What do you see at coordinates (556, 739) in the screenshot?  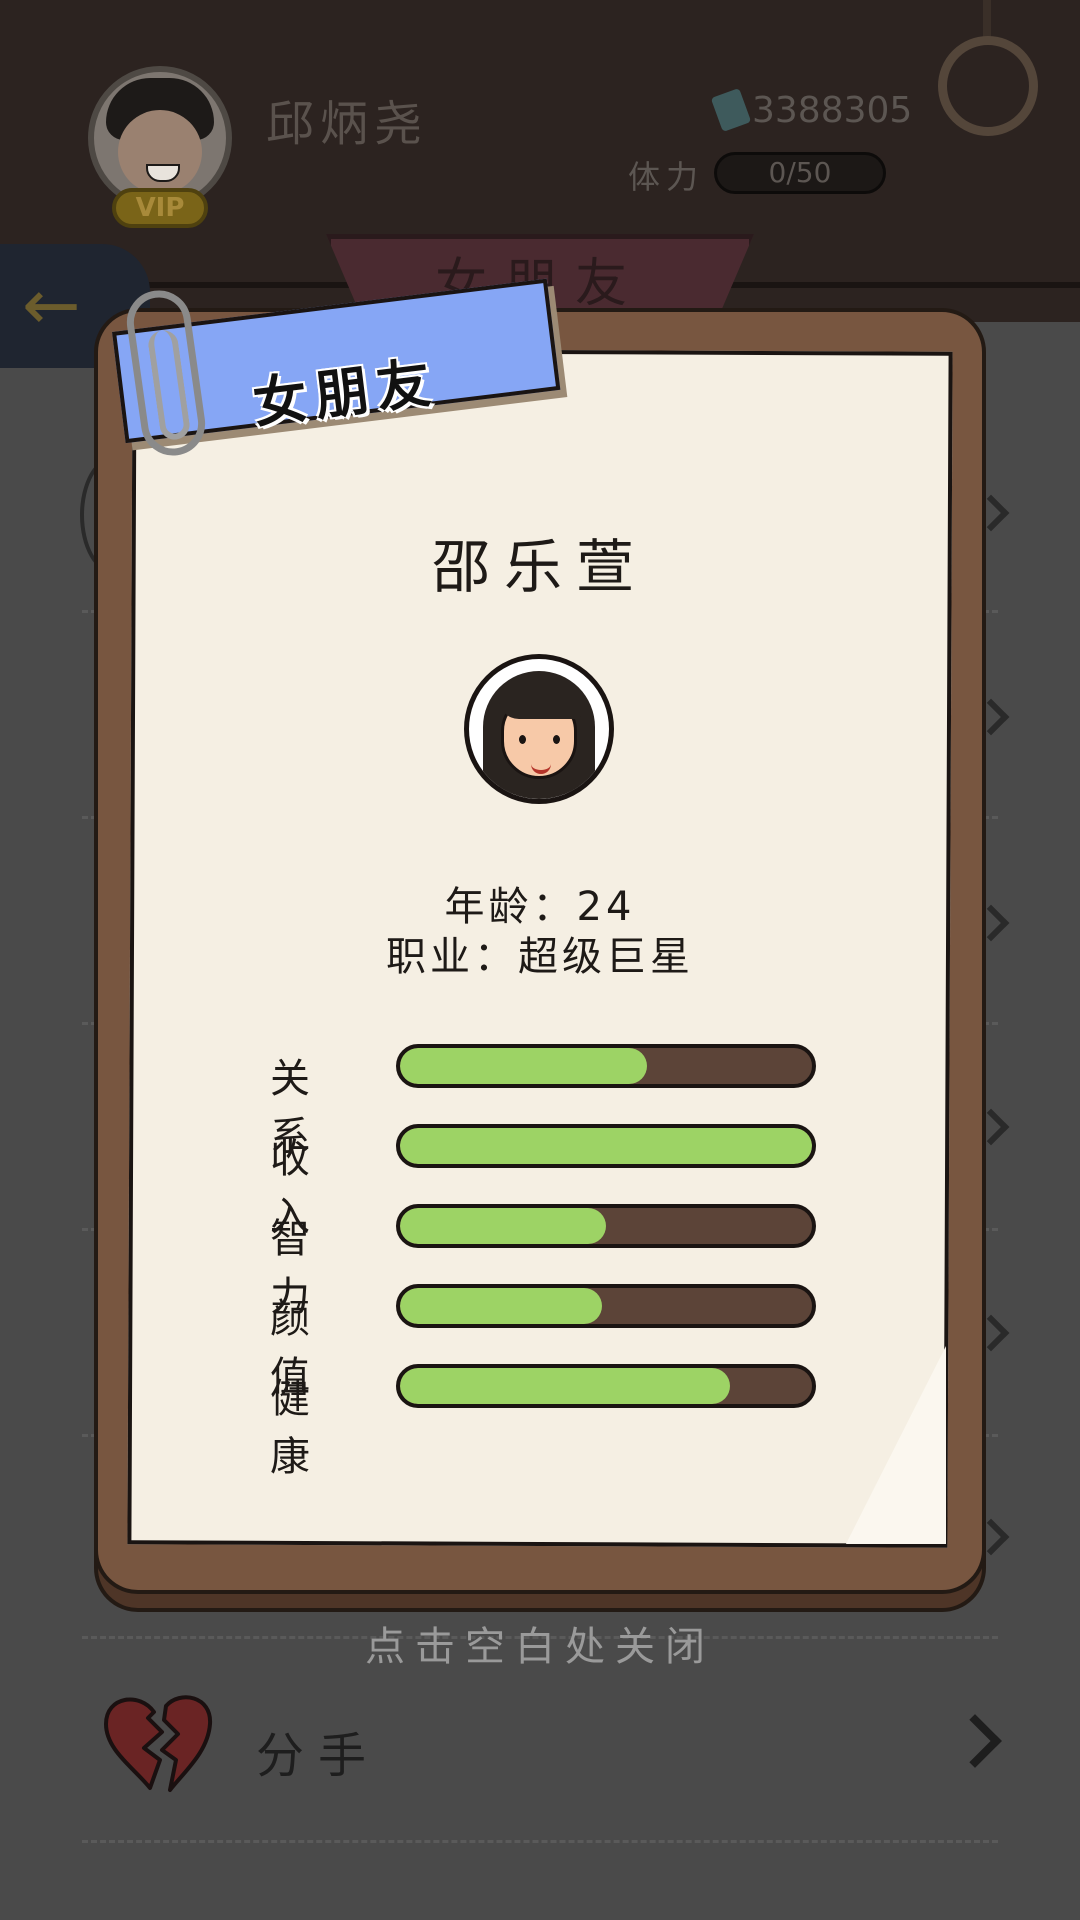 I see `gf-eye-right` at bounding box center [556, 739].